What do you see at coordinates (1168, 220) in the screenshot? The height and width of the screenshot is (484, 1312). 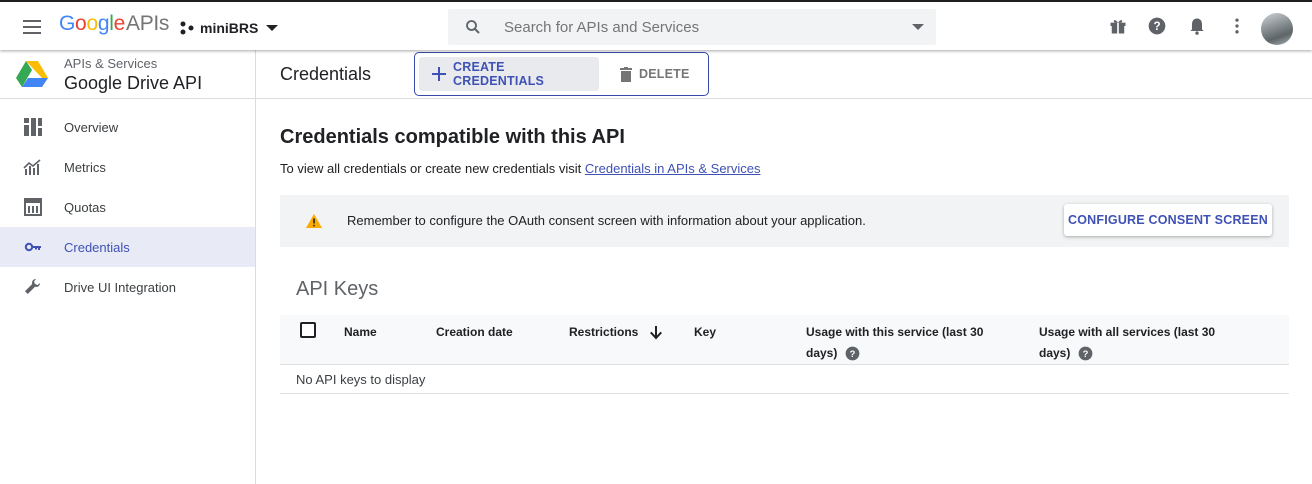 I see `configure-consent-screen-button: CONFIGURE CONSENT SCREEN` at bounding box center [1168, 220].